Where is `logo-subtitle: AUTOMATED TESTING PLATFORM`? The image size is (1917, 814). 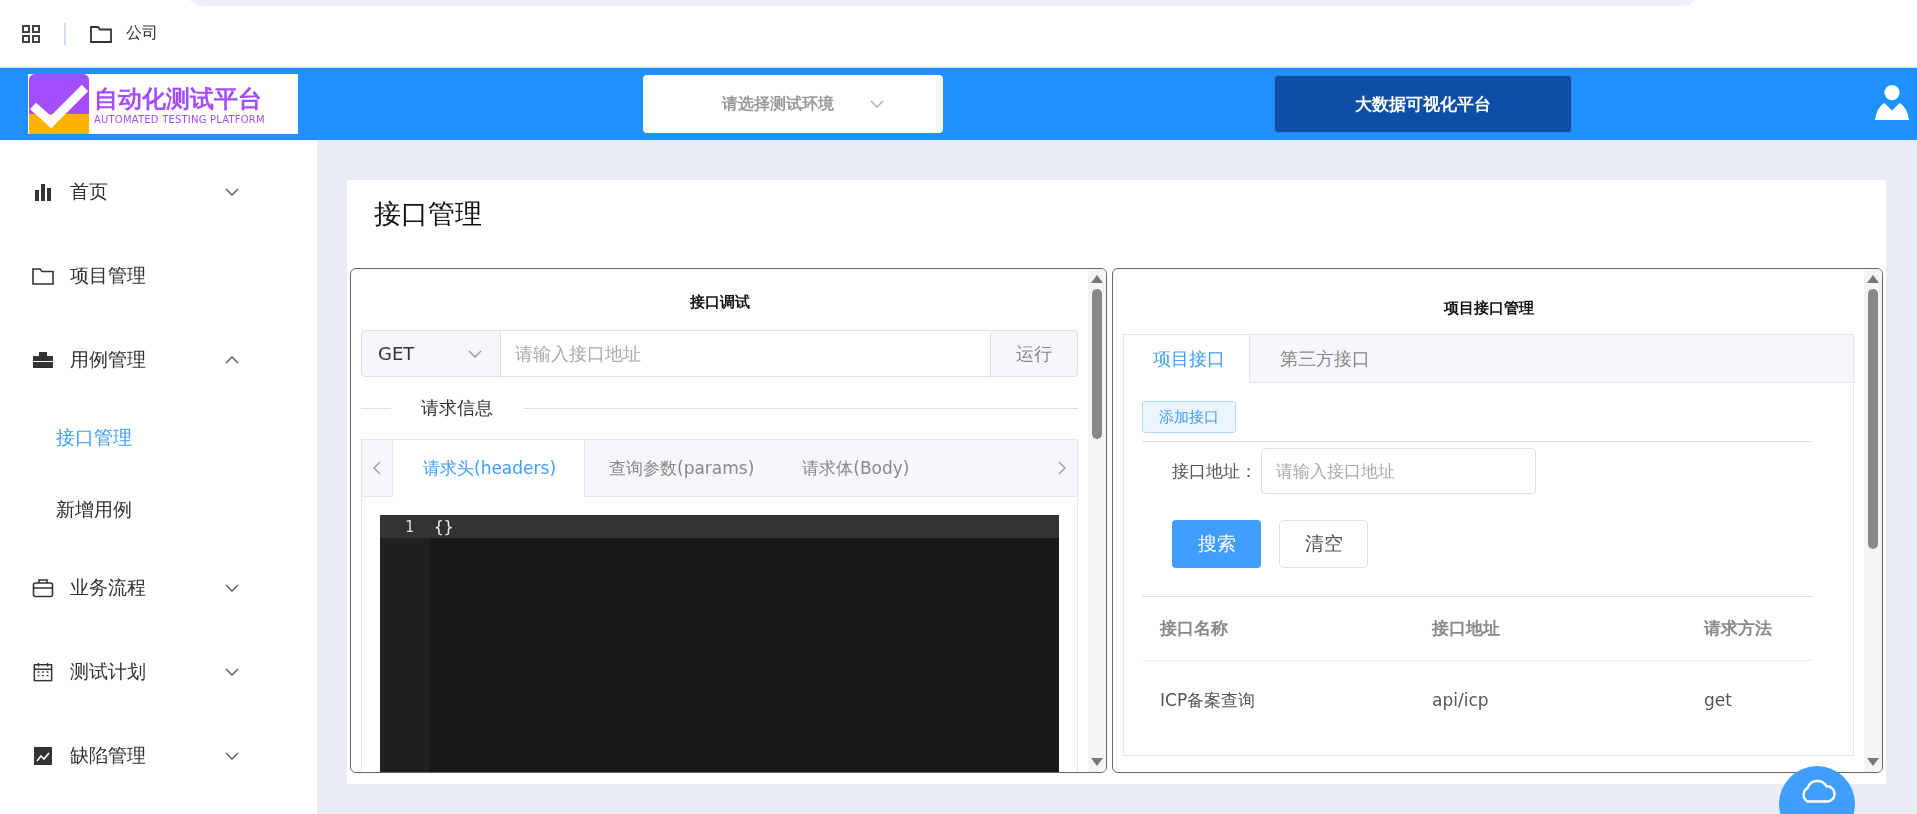 logo-subtitle: AUTOMATED TESTING PLATFORM is located at coordinates (179, 119).